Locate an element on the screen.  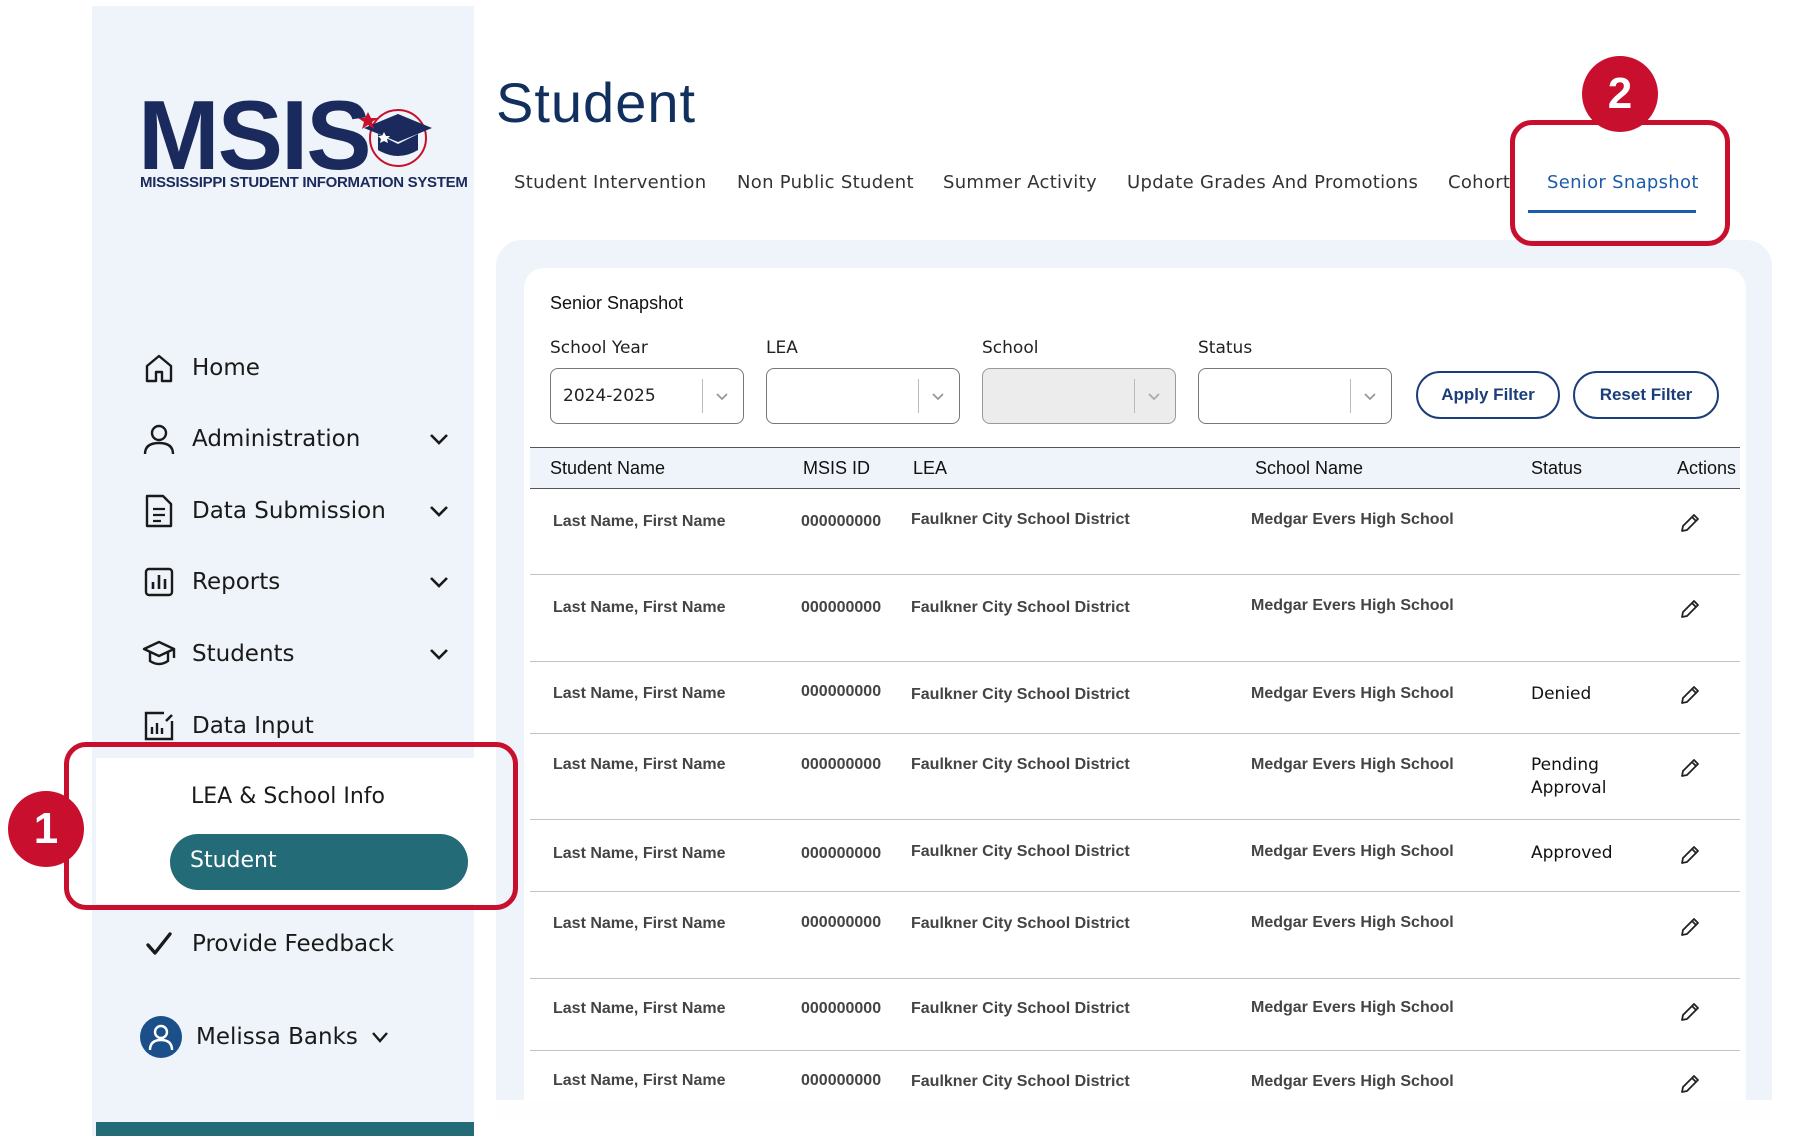
school-select is located at coordinates (1079, 396).